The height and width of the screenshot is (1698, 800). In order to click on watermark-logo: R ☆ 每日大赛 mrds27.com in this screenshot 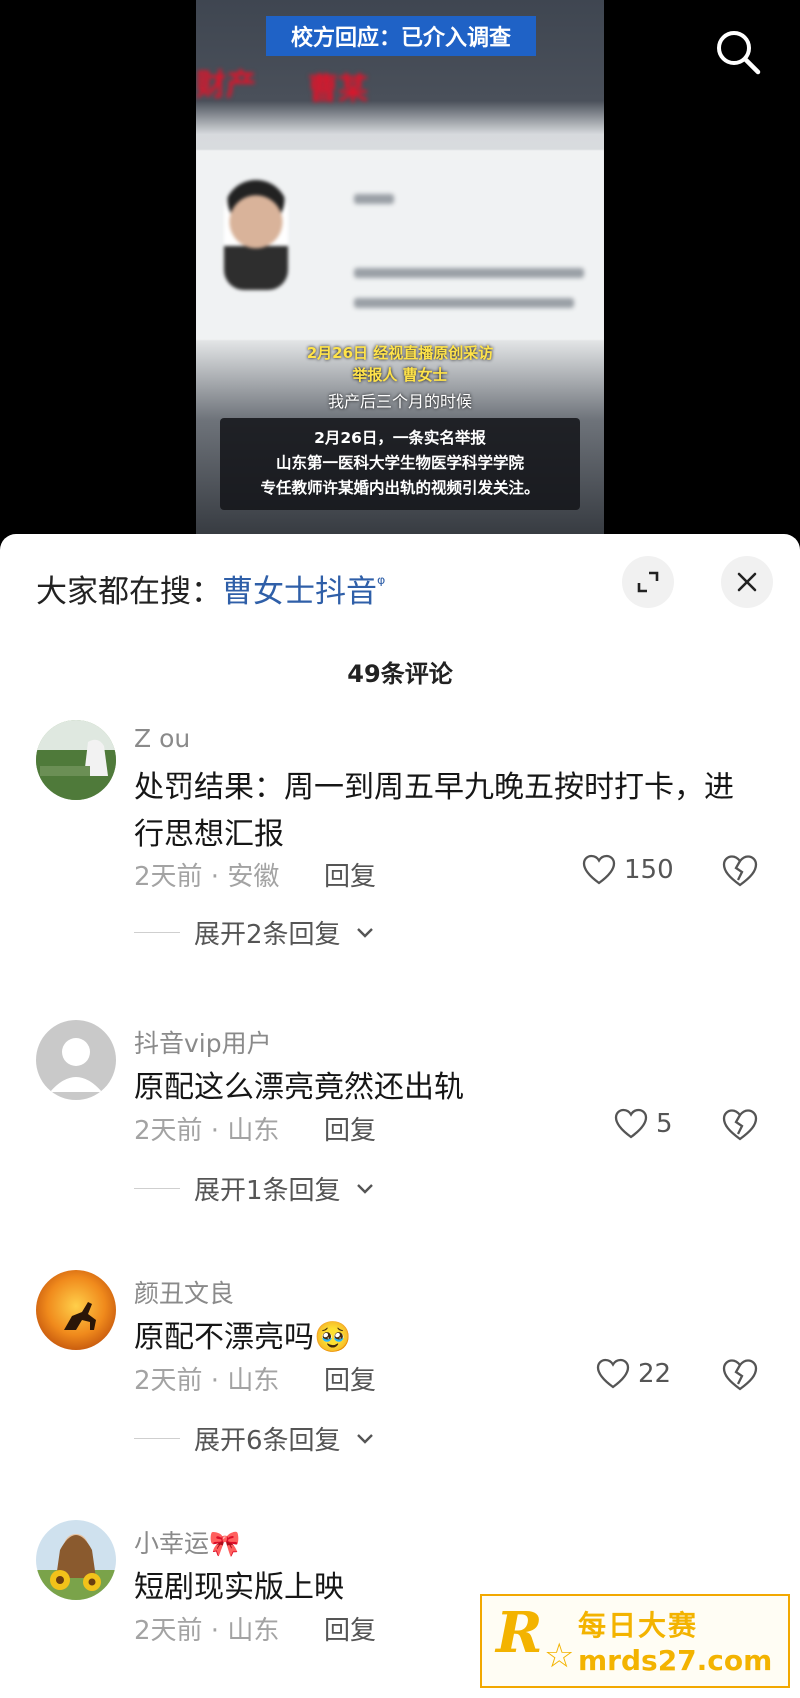, I will do `click(635, 1641)`.